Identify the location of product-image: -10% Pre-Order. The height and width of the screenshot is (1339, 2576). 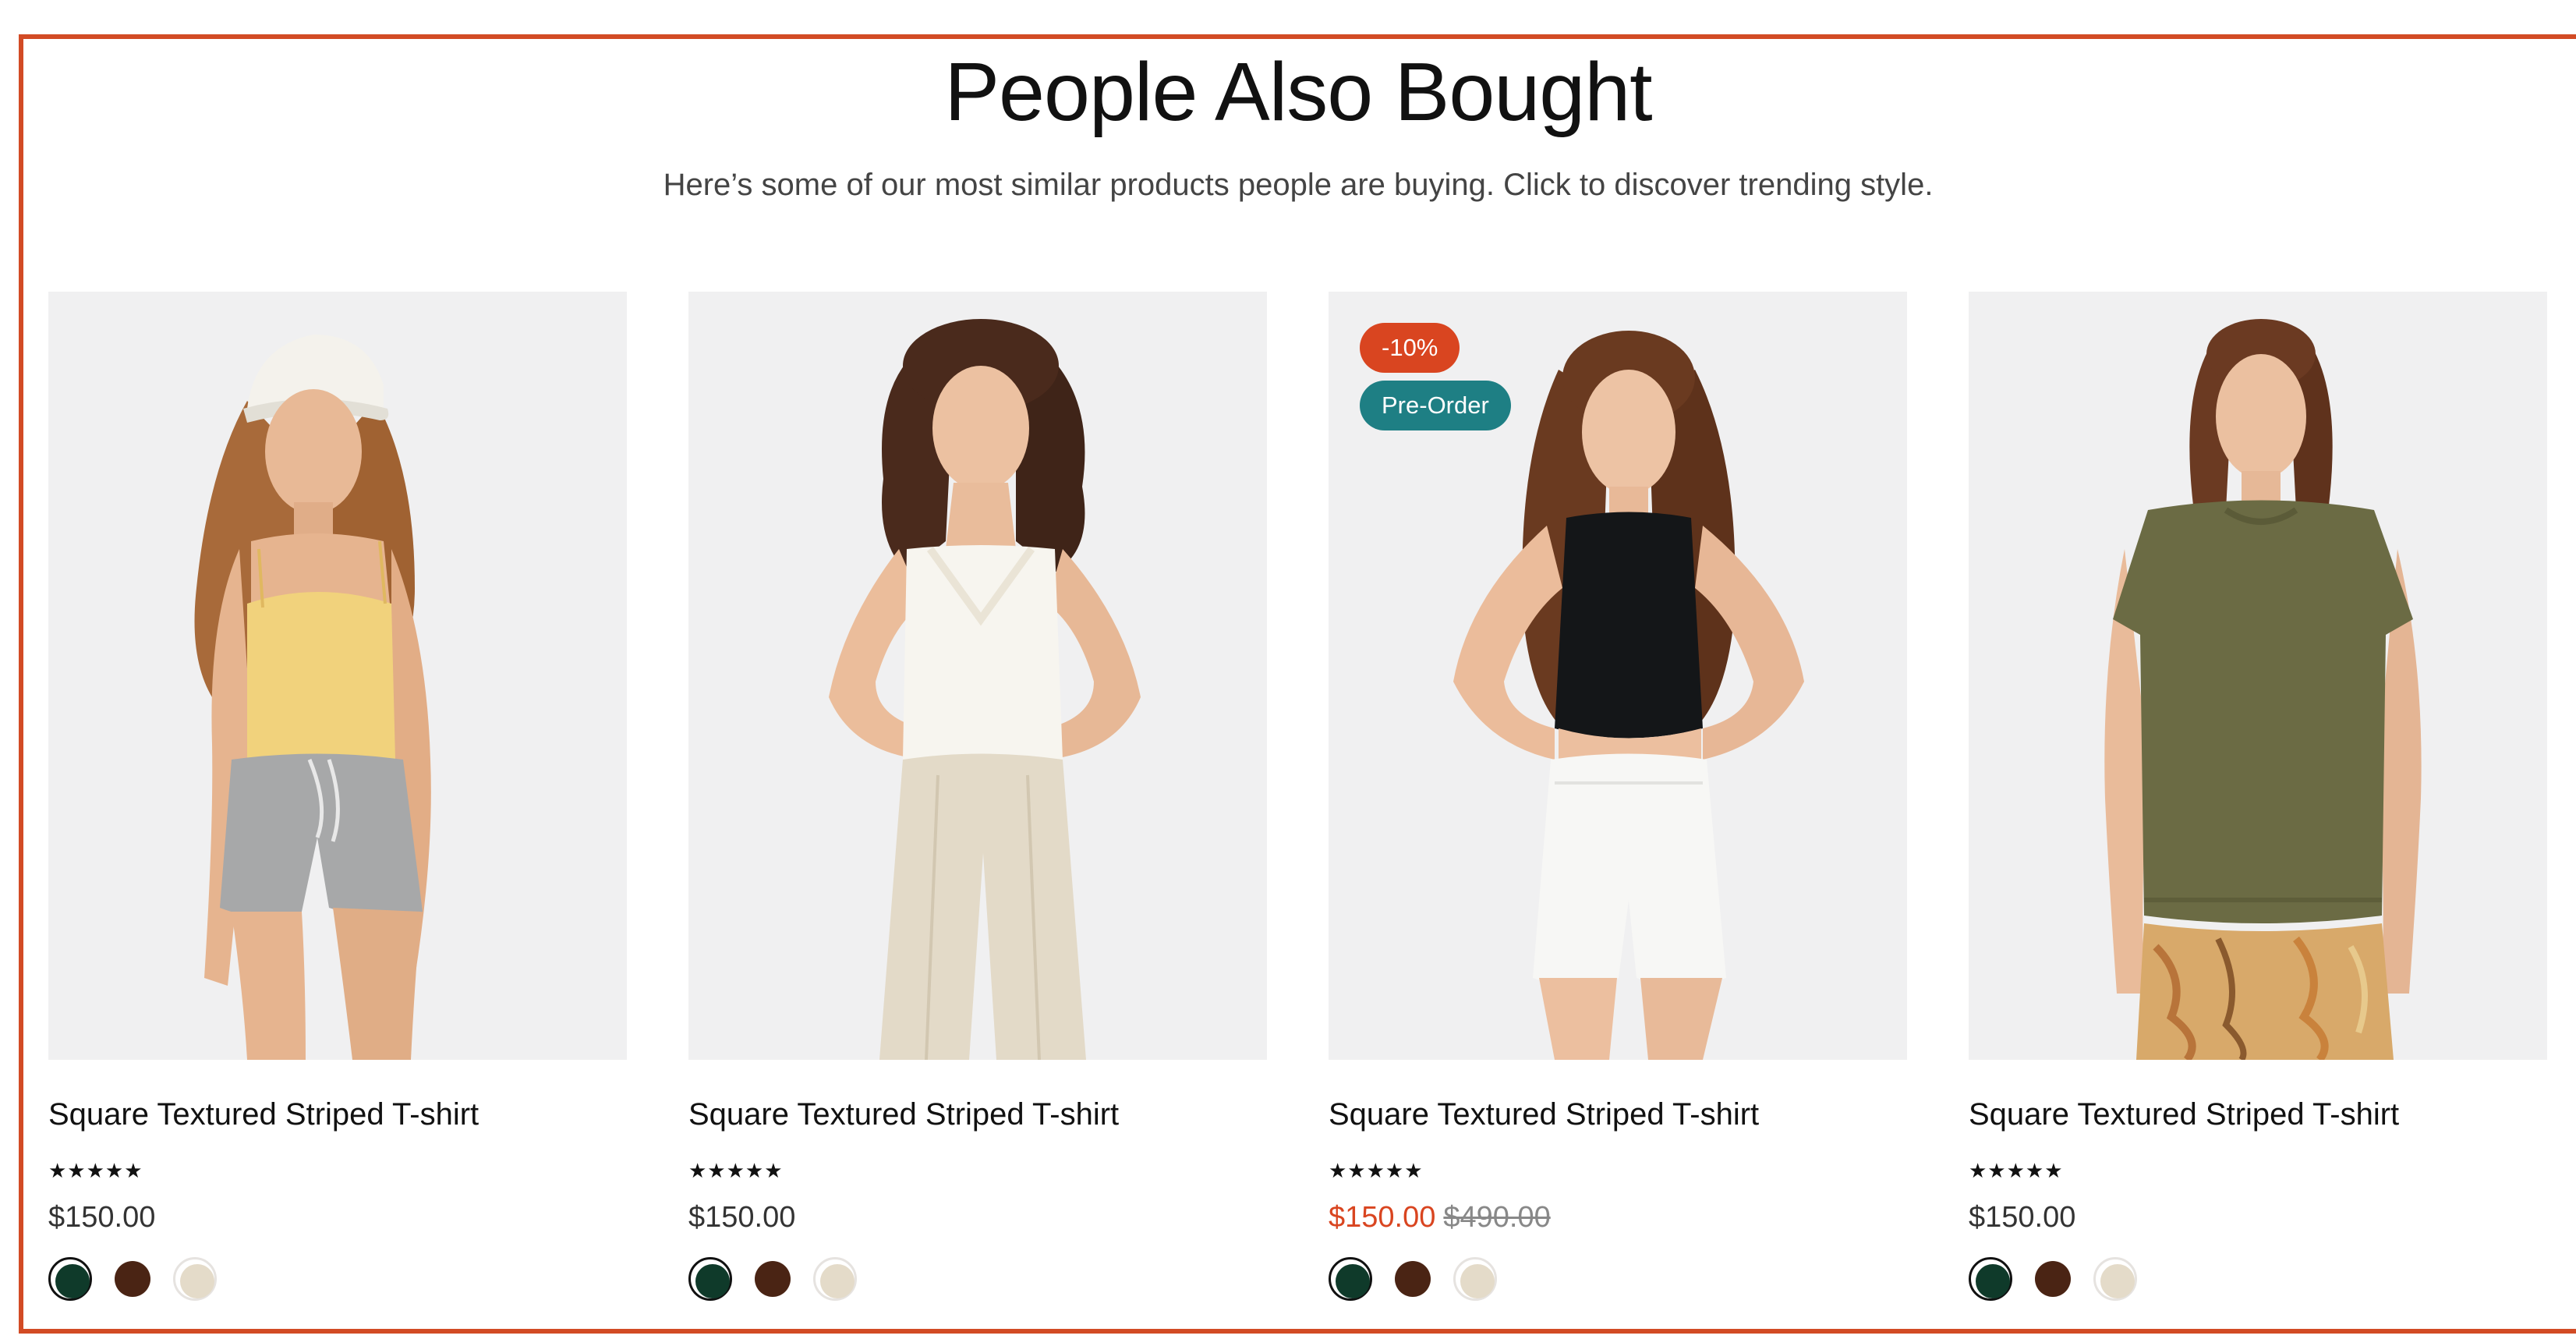
(1618, 676).